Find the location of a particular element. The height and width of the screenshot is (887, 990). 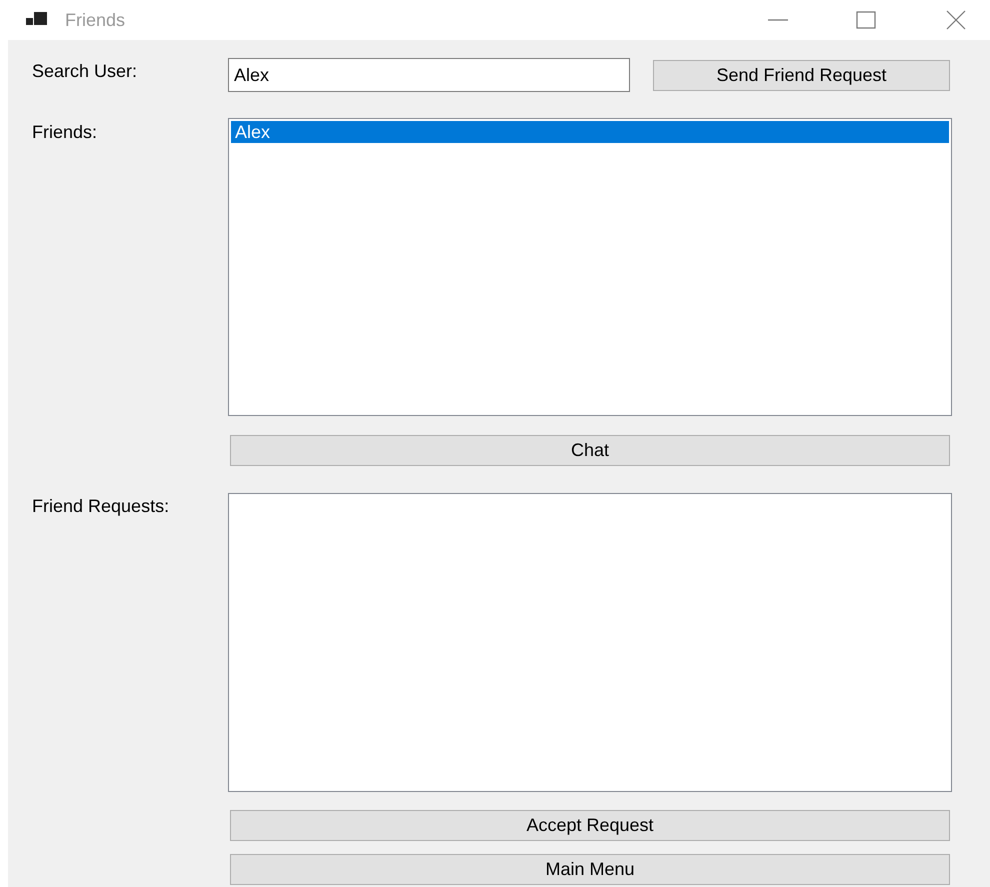

window-title: Friends is located at coordinates (95, 20).